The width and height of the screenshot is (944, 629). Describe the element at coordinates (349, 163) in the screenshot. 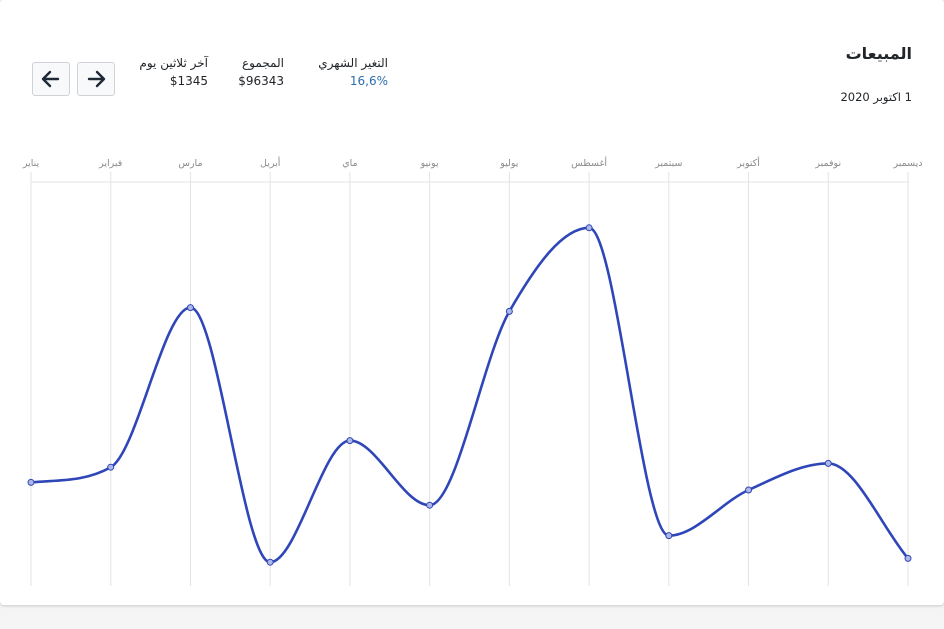

I see `x-tick-label: ماي` at that location.